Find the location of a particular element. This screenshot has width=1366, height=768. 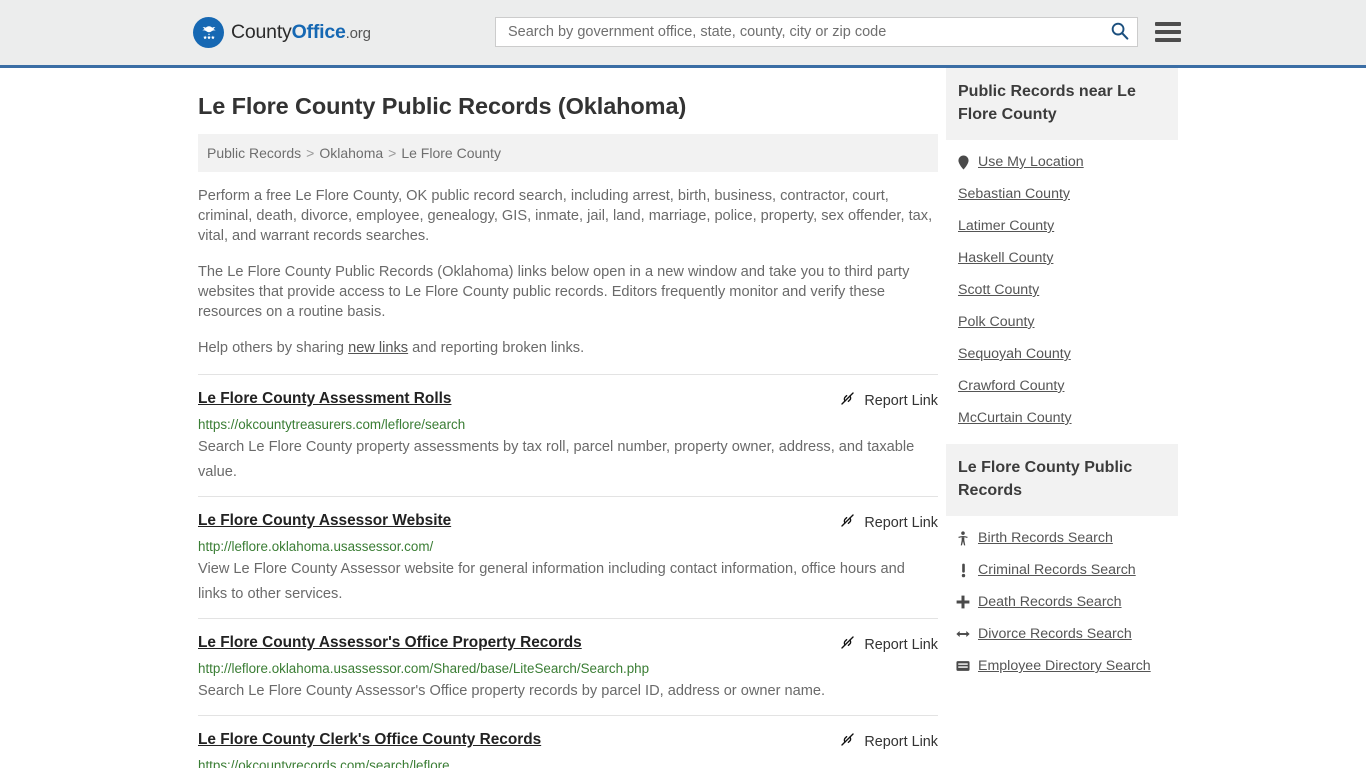

id-card-icon is located at coordinates (963, 666).